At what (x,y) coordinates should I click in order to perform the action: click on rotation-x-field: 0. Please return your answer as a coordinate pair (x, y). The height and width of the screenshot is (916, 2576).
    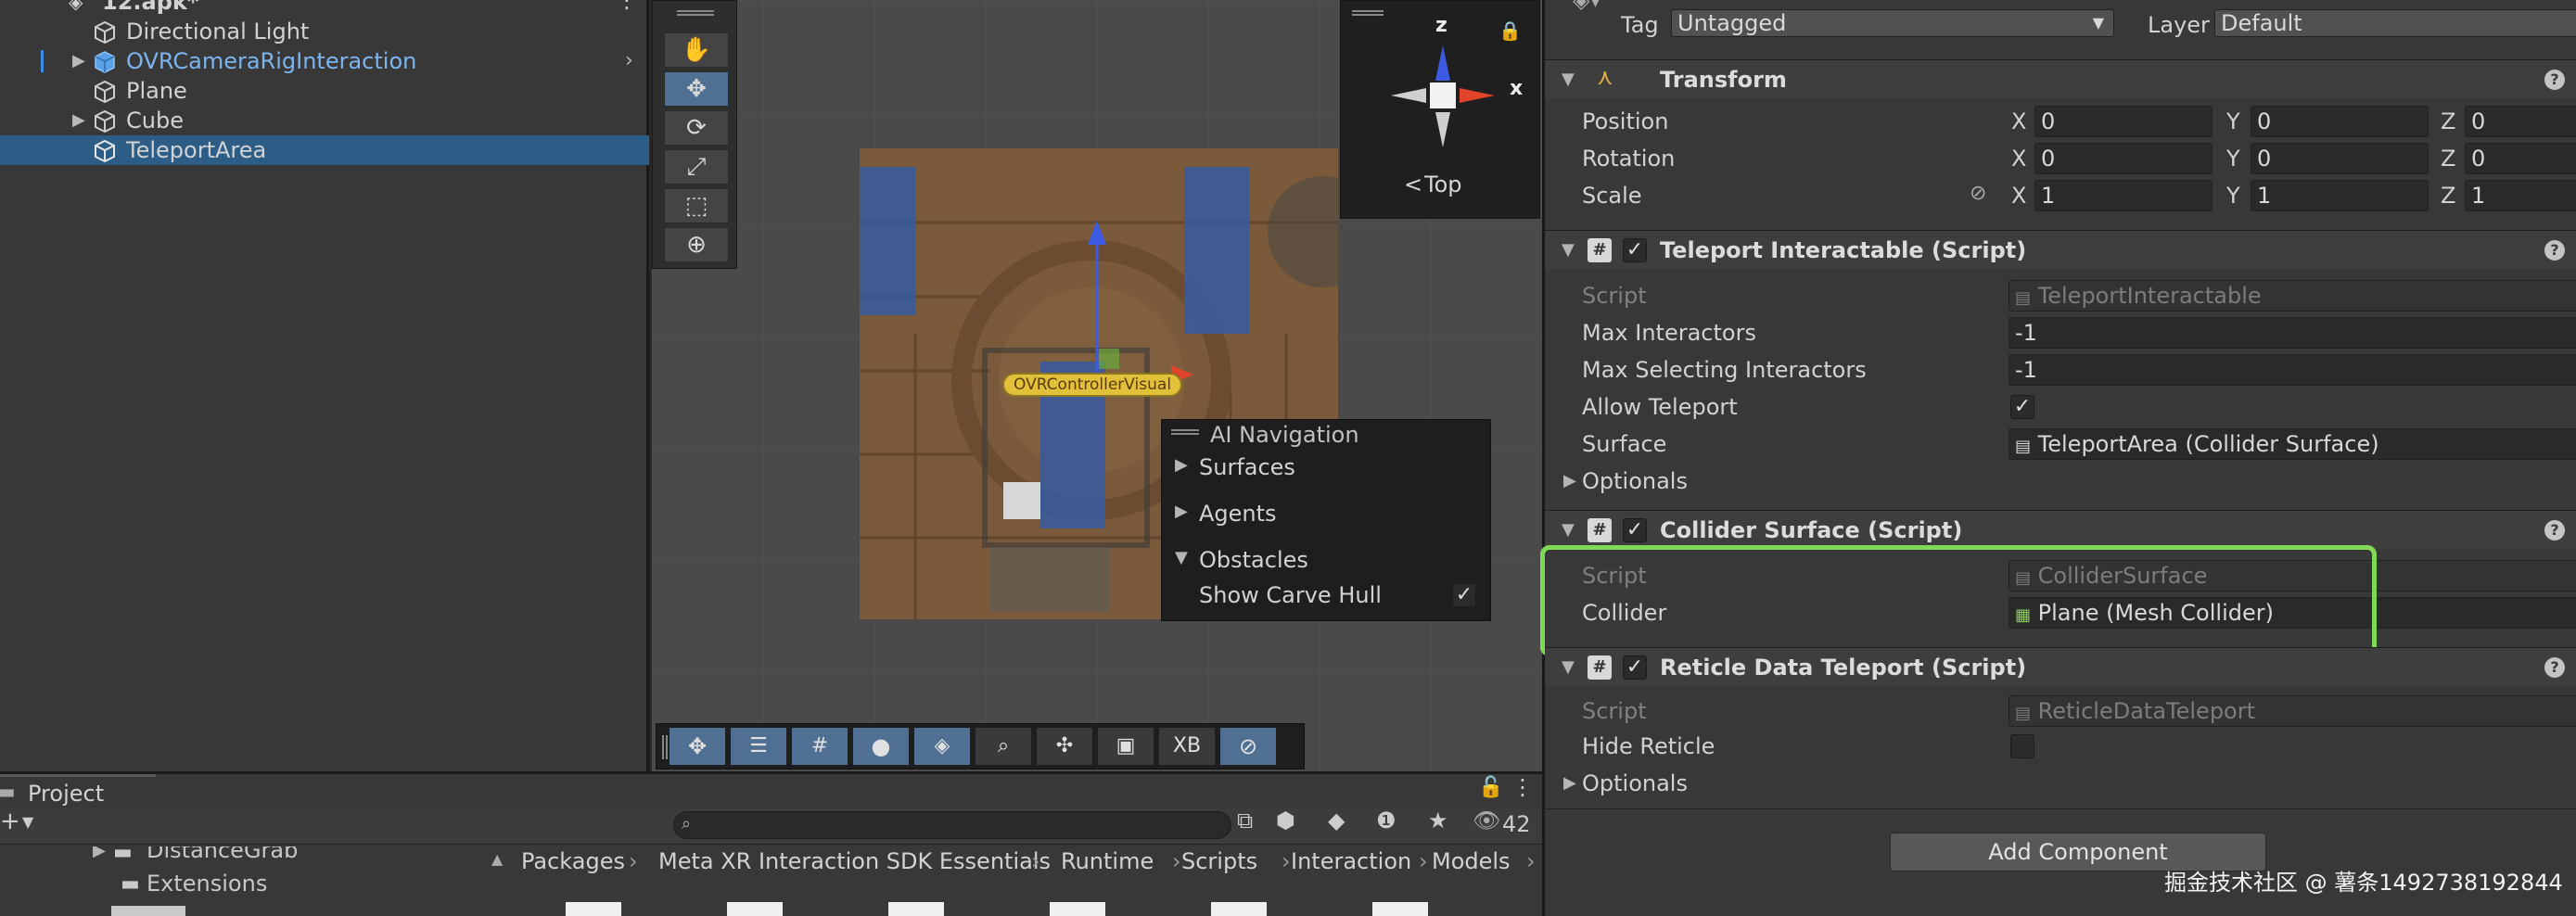
    Looking at the image, I should click on (2124, 158).